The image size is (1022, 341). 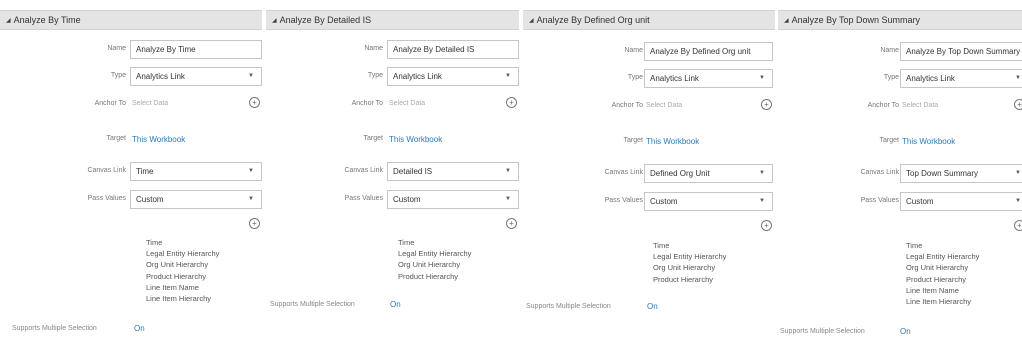 What do you see at coordinates (856, 20) in the screenshot?
I see `panel-title: Analyze By Top Down Summary` at bounding box center [856, 20].